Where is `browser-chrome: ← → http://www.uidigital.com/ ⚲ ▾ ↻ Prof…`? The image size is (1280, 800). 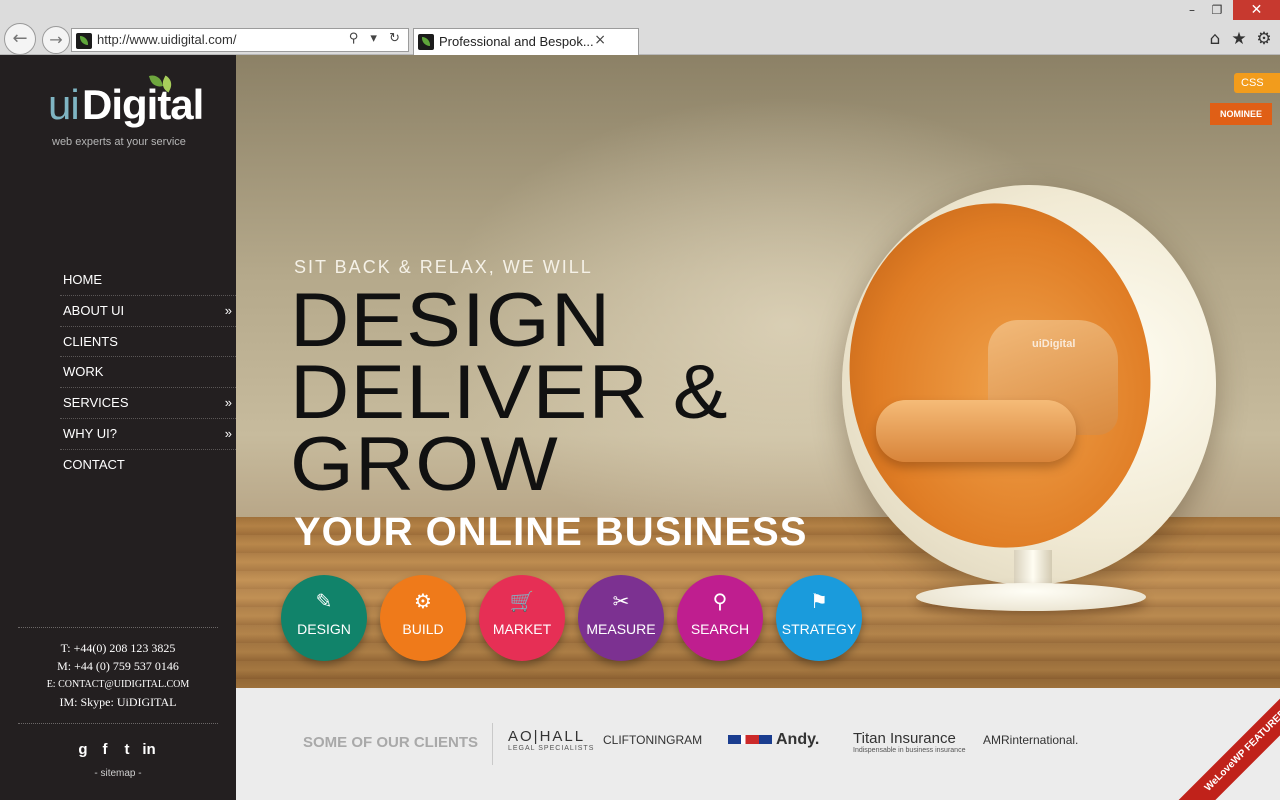
browser-chrome: ← → http://www.uidigital.com/ ⚲ ▾ ↻ Prof… is located at coordinates (640, 27).